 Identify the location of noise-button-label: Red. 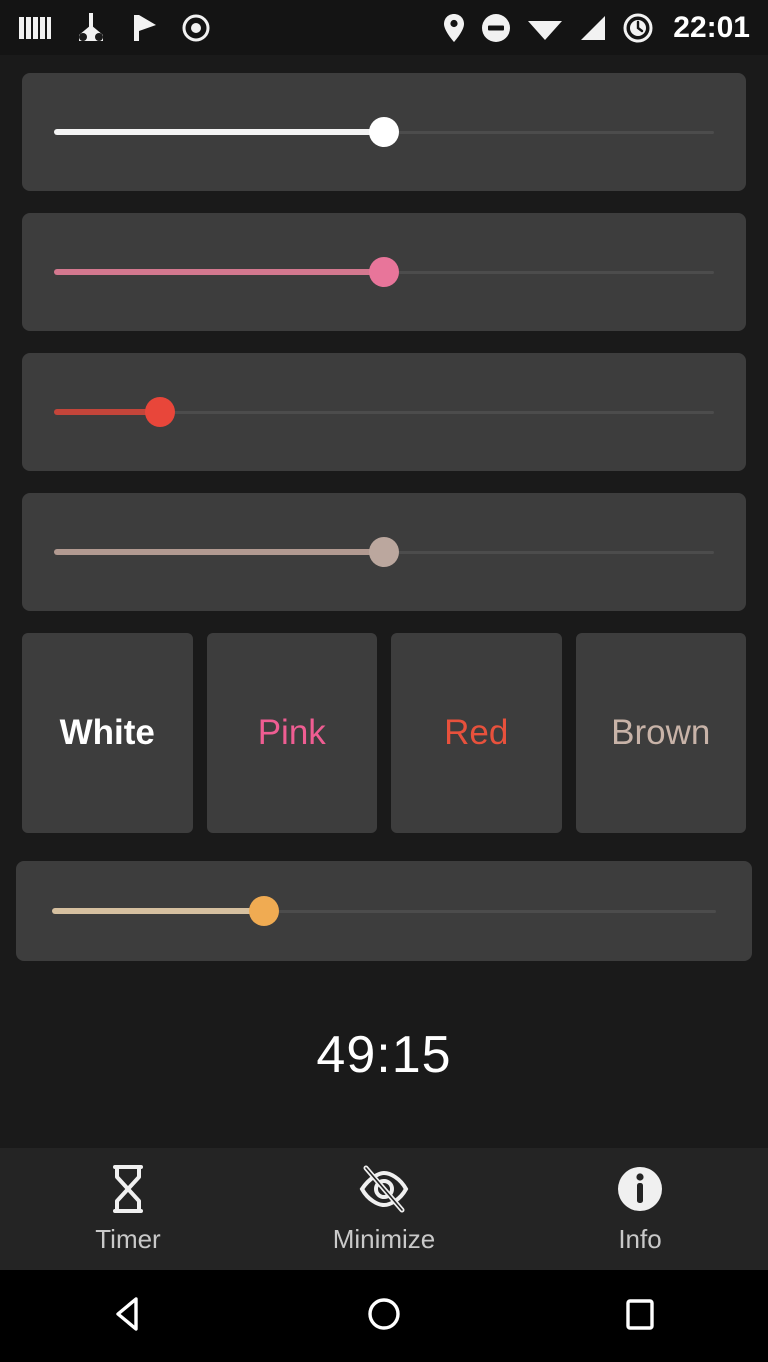
(476, 732).